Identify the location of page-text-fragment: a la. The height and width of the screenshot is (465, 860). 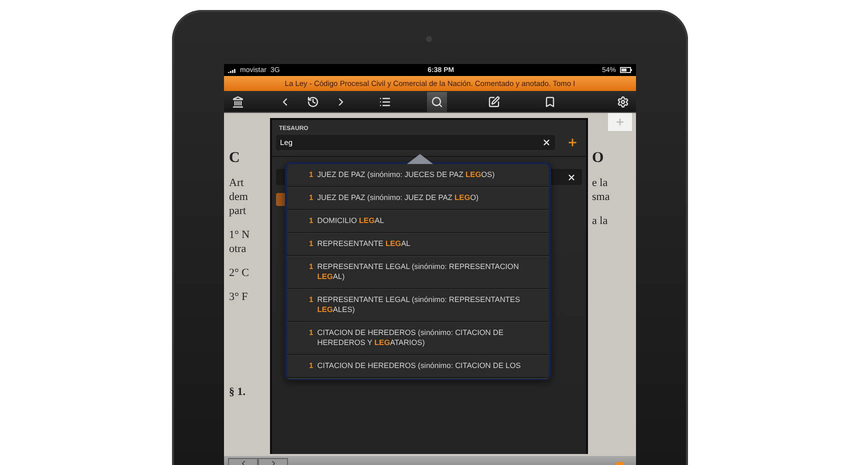
(600, 221).